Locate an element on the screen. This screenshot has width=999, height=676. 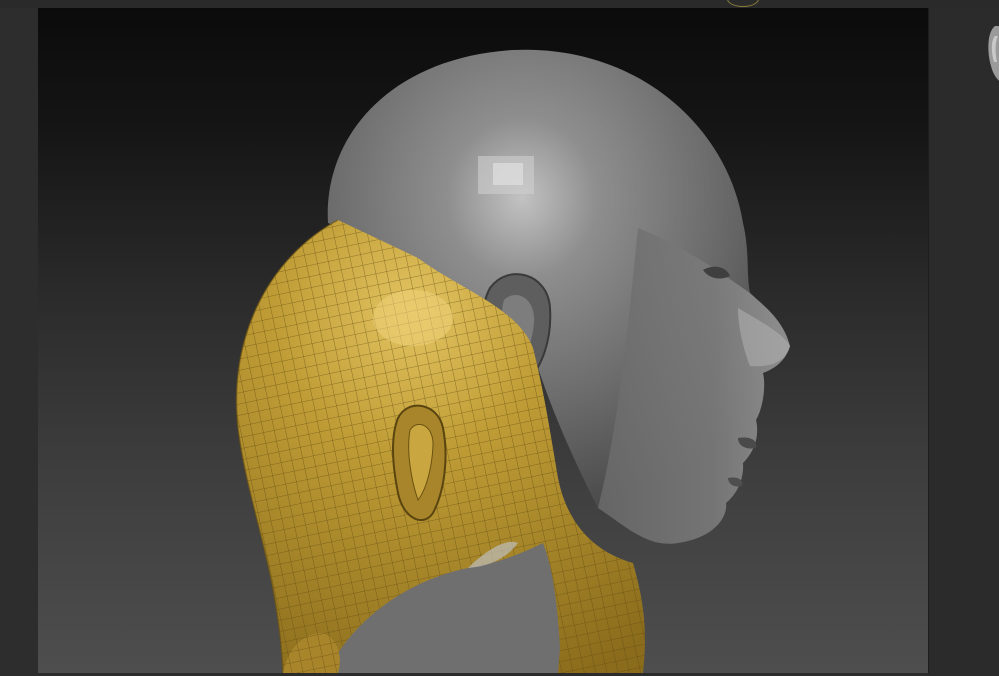
left-shelf is located at coordinates (19, 342).